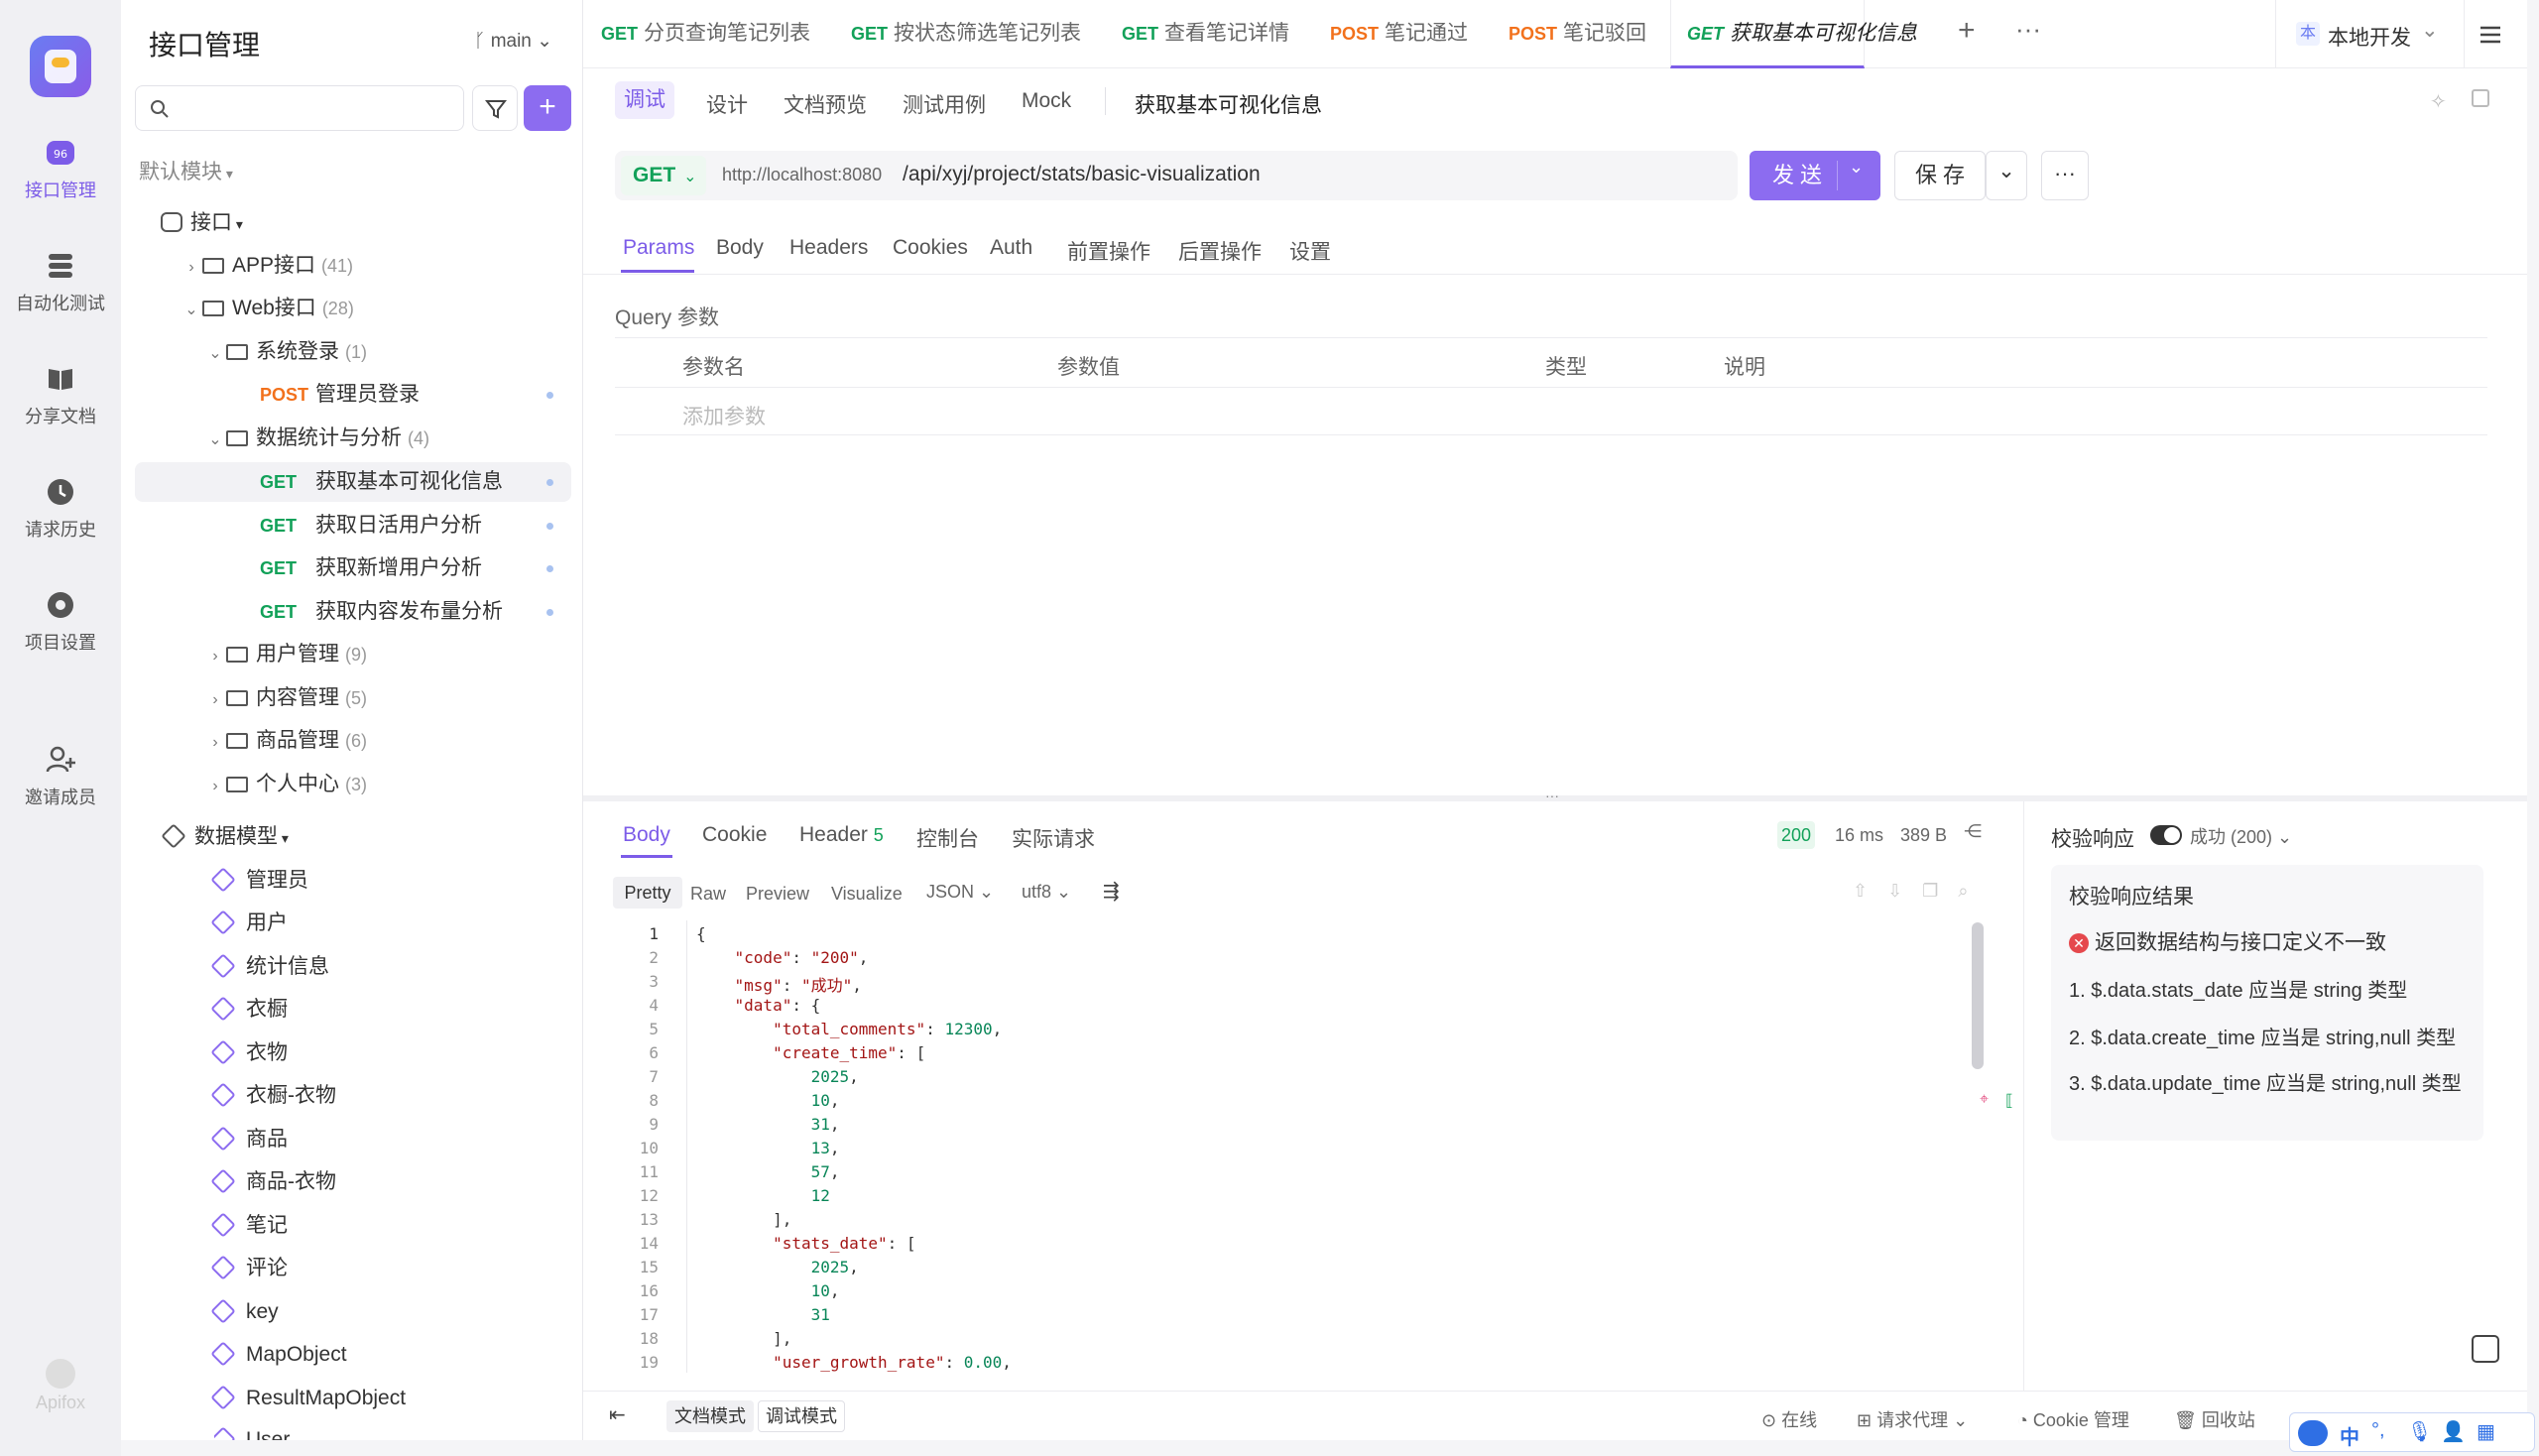  Describe the element at coordinates (1054, 838) in the screenshot. I see `resp-tab-actual-request: 实际请求` at that location.